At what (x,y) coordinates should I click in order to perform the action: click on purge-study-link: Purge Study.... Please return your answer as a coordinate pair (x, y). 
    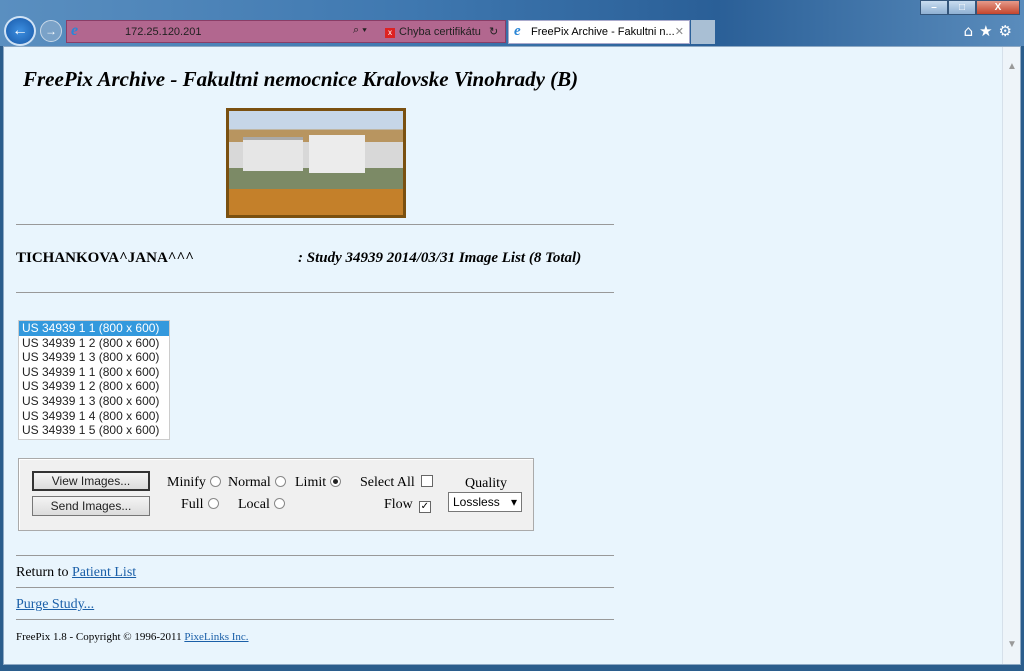
    Looking at the image, I should click on (55, 604).